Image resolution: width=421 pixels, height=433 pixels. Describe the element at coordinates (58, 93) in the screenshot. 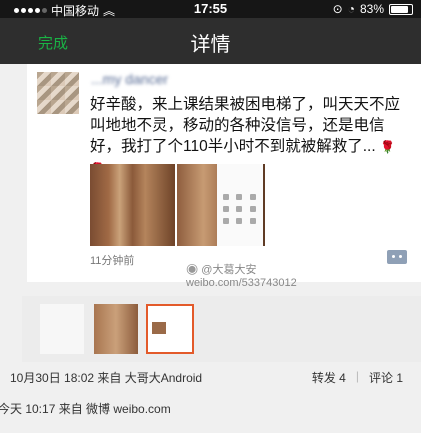

I see `avatar` at that location.